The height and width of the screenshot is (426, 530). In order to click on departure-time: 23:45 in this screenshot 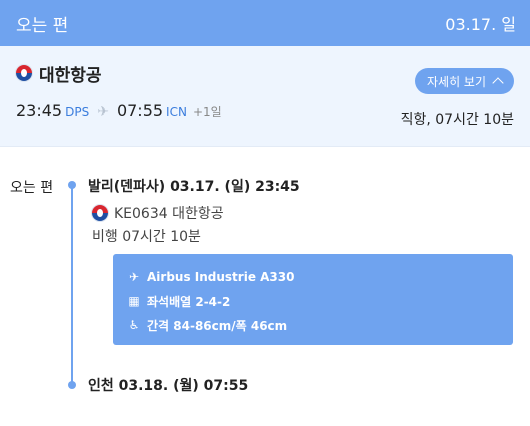, I will do `click(39, 110)`.